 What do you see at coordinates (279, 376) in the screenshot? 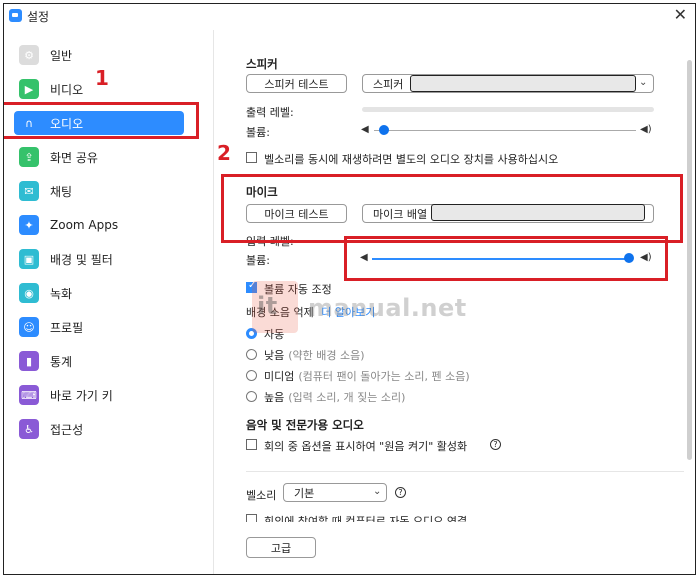
I see `noise-option-name: 미디엄` at bounding box center [279, 376].